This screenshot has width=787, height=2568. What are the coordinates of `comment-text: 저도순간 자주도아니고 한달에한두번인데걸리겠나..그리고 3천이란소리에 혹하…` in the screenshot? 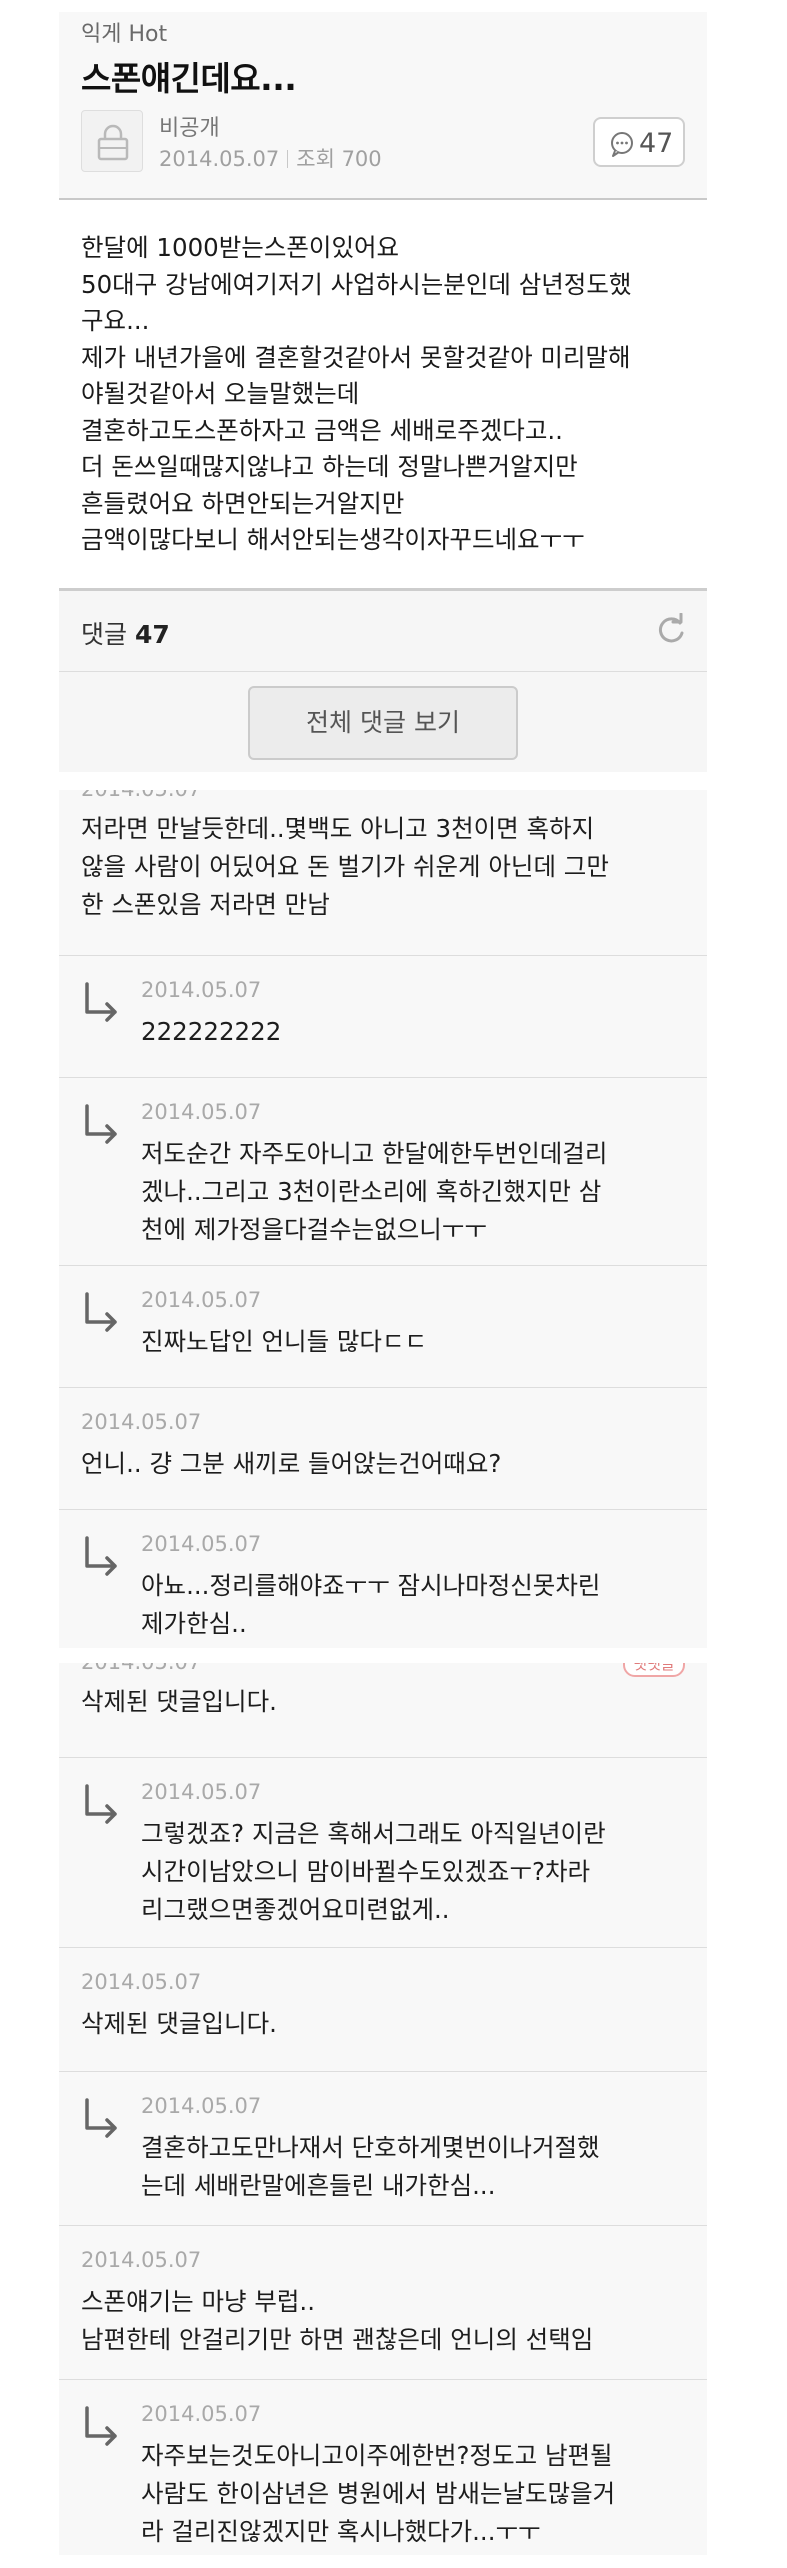 It's located at (374, 1192).